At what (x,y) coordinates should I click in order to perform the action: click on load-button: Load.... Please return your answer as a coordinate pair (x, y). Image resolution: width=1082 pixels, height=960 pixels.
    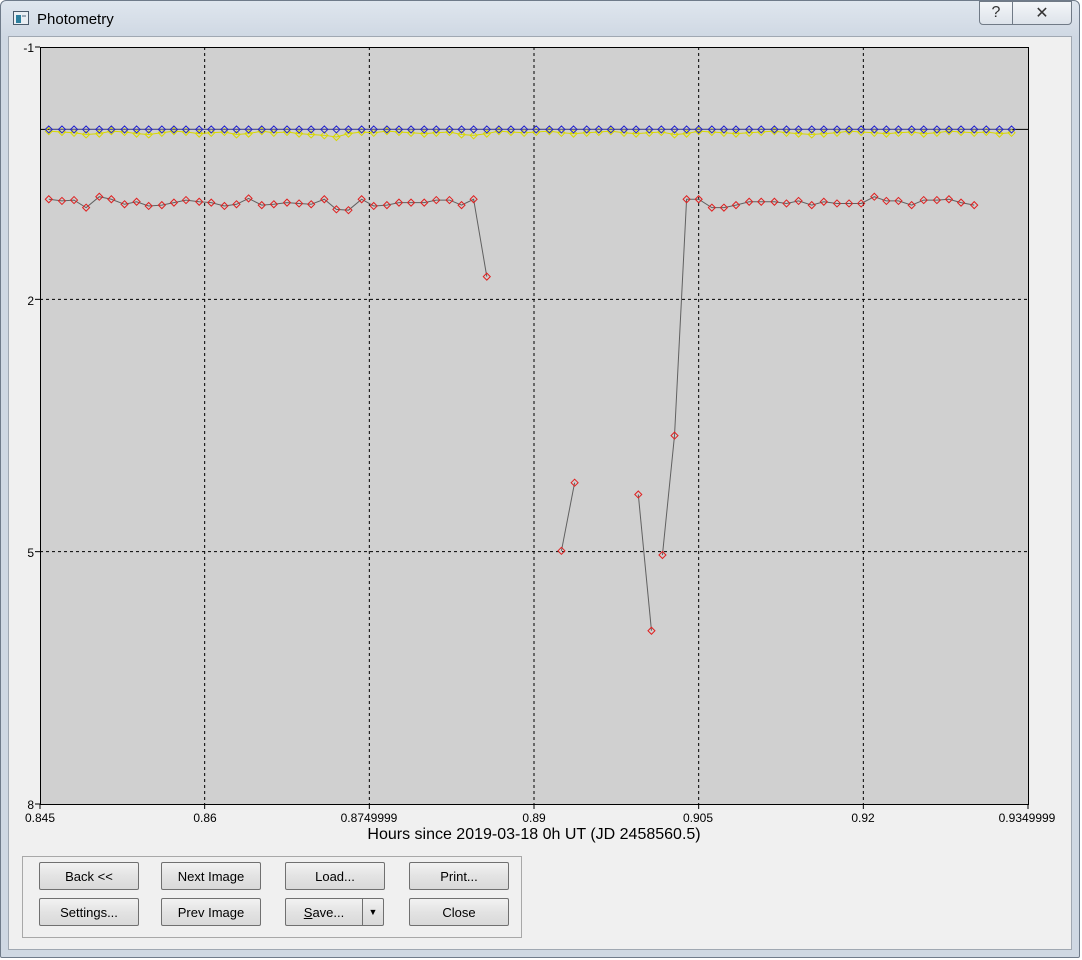
    Looking at the image, I should click on (335, 876).